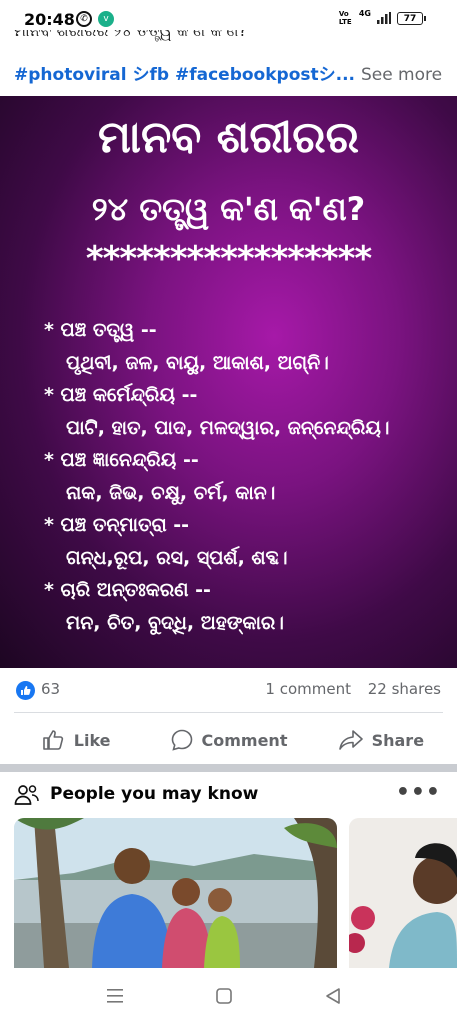  What do you see at coordinates (154, 794) in the screenshot?
I see `section-title: People you may know` at bounding box center [154, 794].